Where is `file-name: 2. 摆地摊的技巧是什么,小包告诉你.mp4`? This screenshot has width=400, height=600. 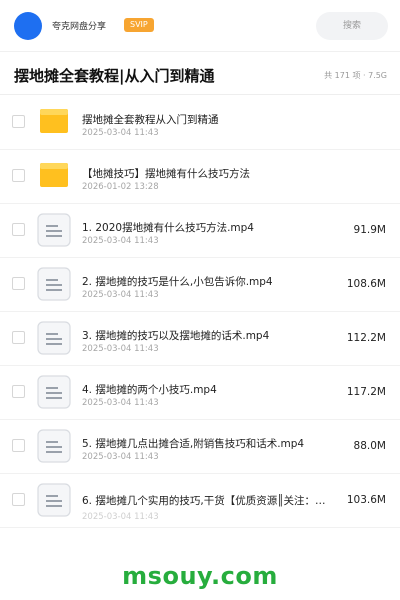 file-name: 2. 摆地摊的技巧是什么,小包告诉你.mp4 is located at coordinates (210, 281).